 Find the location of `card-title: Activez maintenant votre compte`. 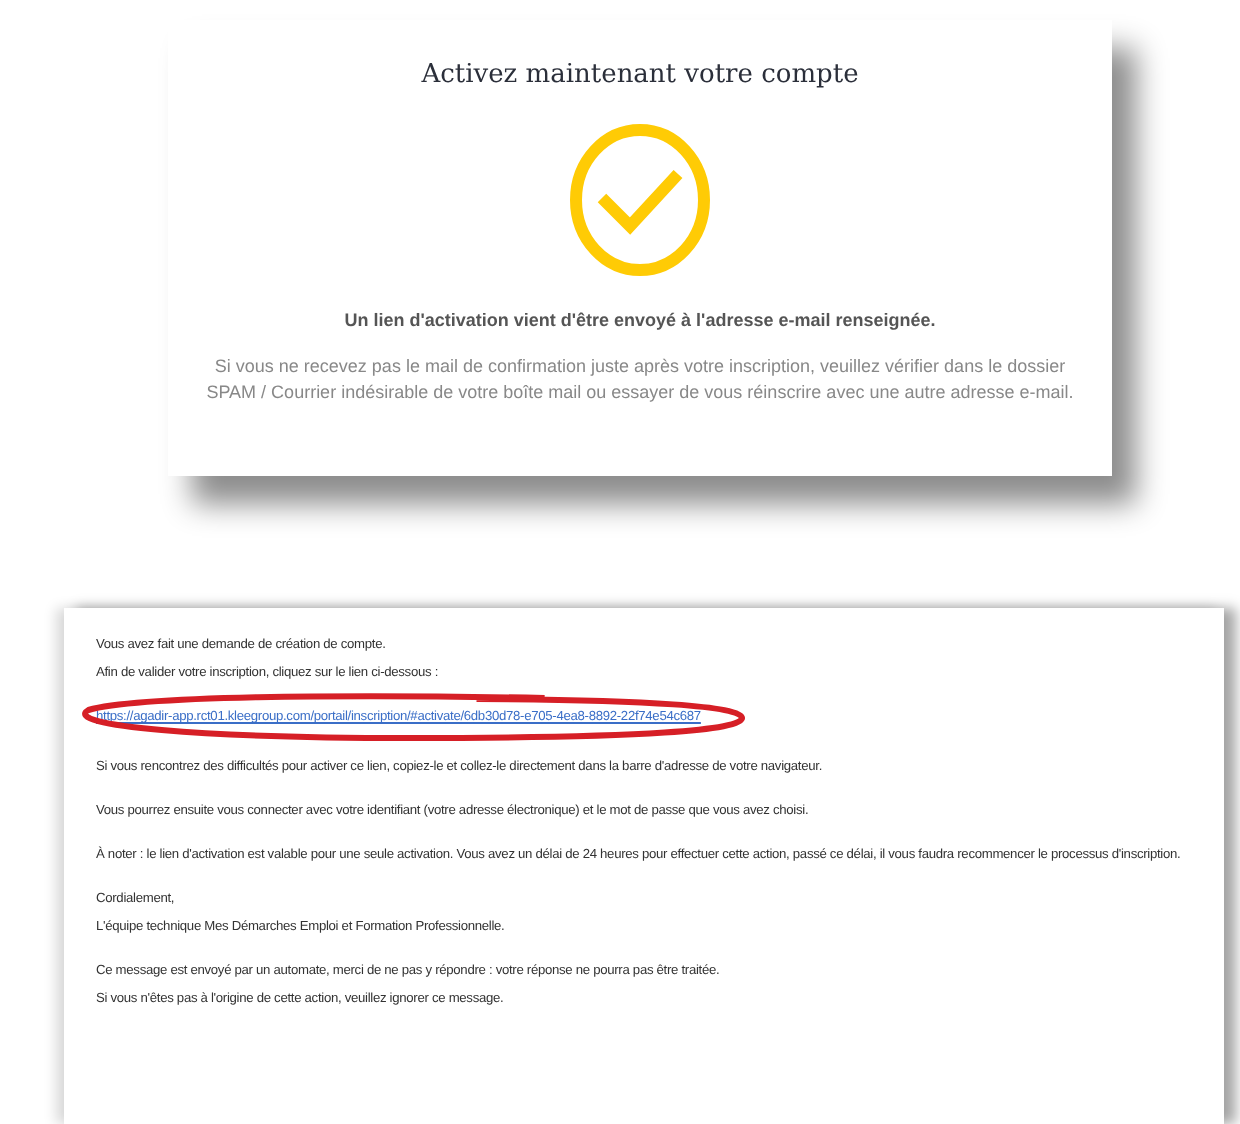

card-title: Activez maintenant votre compte is located at coordinates (640, 75).